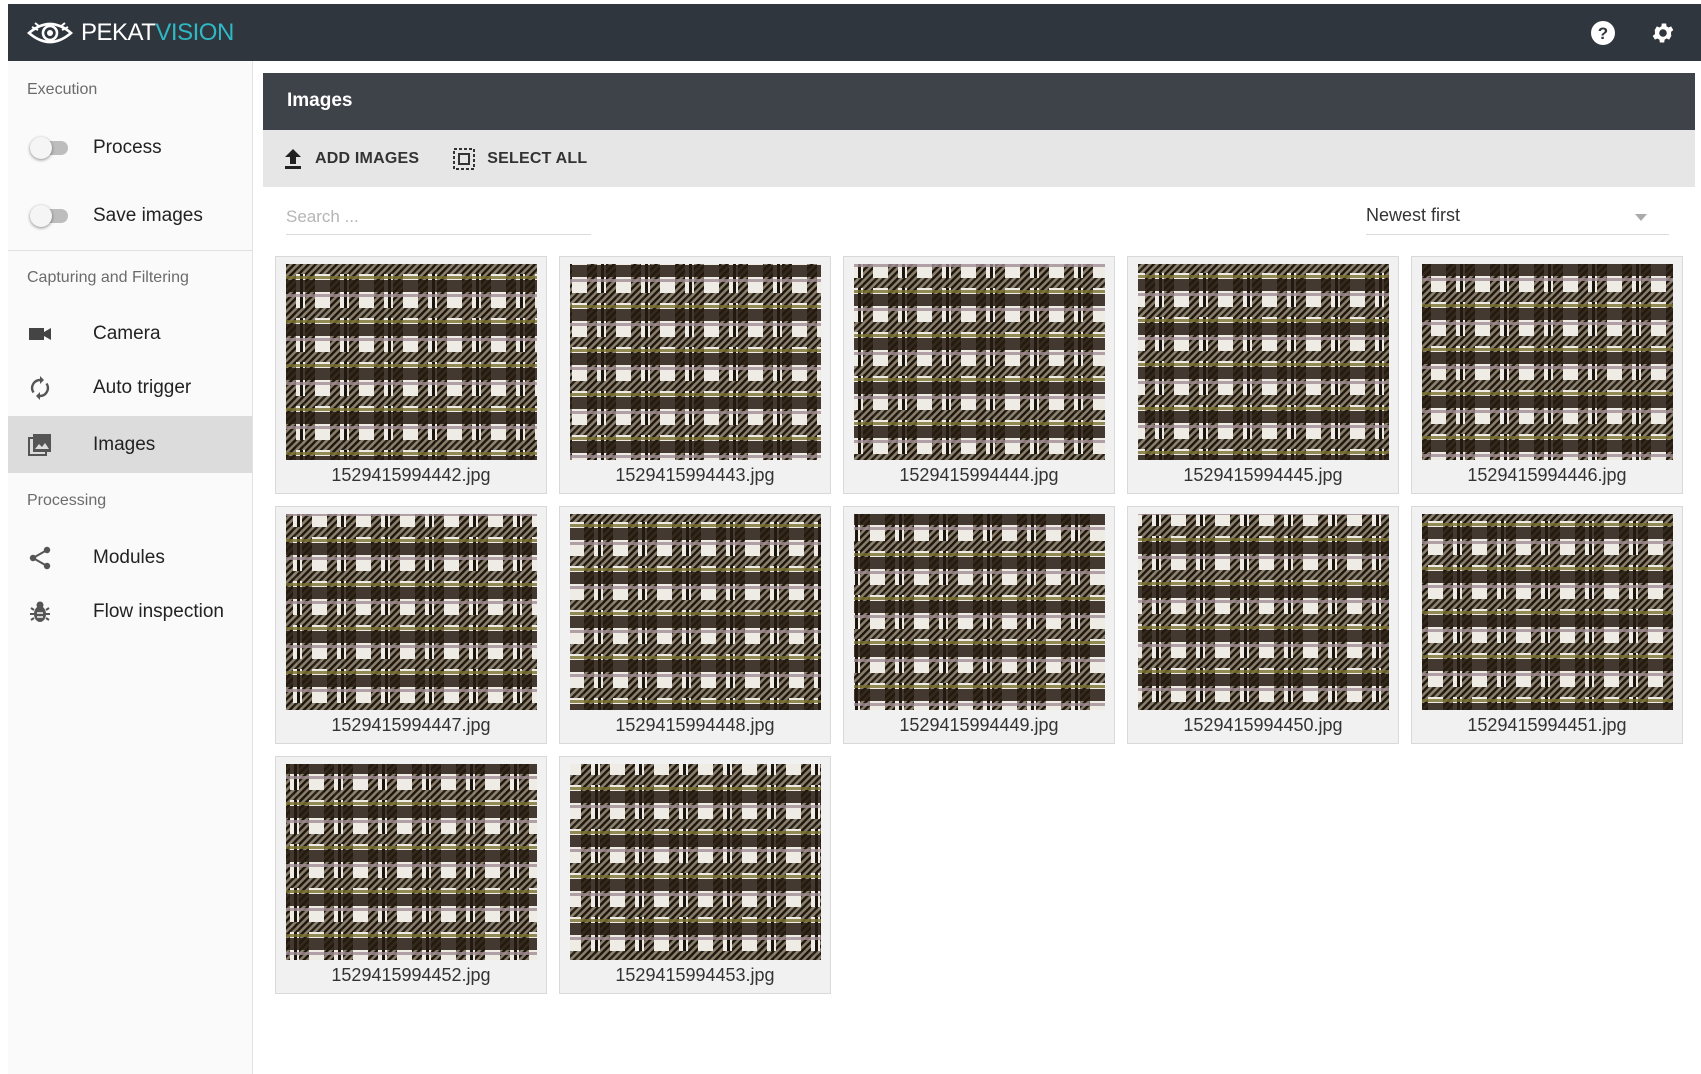 The image size is (1701, 1074). What do you see at coordinates (367, 158) in the screenshot?
I see `add-images-label: ADD IMAGES` at bounding box center [367, 158].